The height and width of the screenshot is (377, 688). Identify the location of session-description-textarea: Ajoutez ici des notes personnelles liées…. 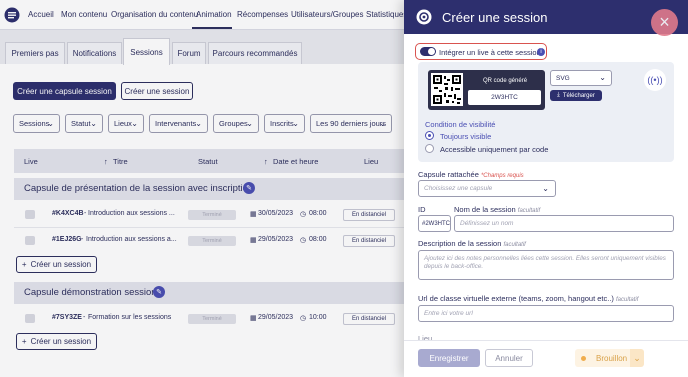
(546, 265).